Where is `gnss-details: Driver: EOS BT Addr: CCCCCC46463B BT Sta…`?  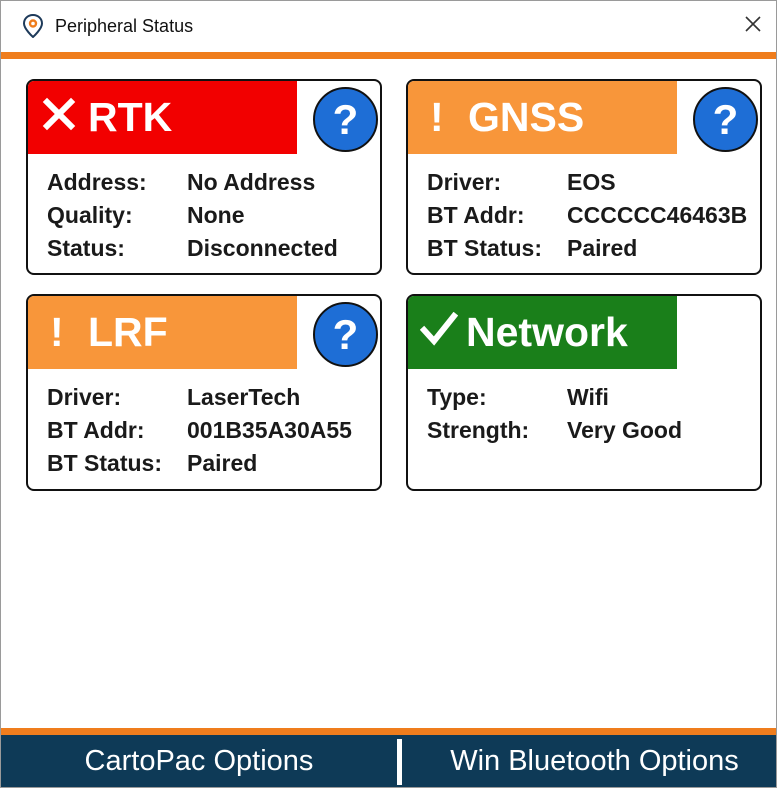
gnss-details: Driver: EOS BT Addr: CCCCCC46463B BT Sta… is located at coordinates (587, 215).